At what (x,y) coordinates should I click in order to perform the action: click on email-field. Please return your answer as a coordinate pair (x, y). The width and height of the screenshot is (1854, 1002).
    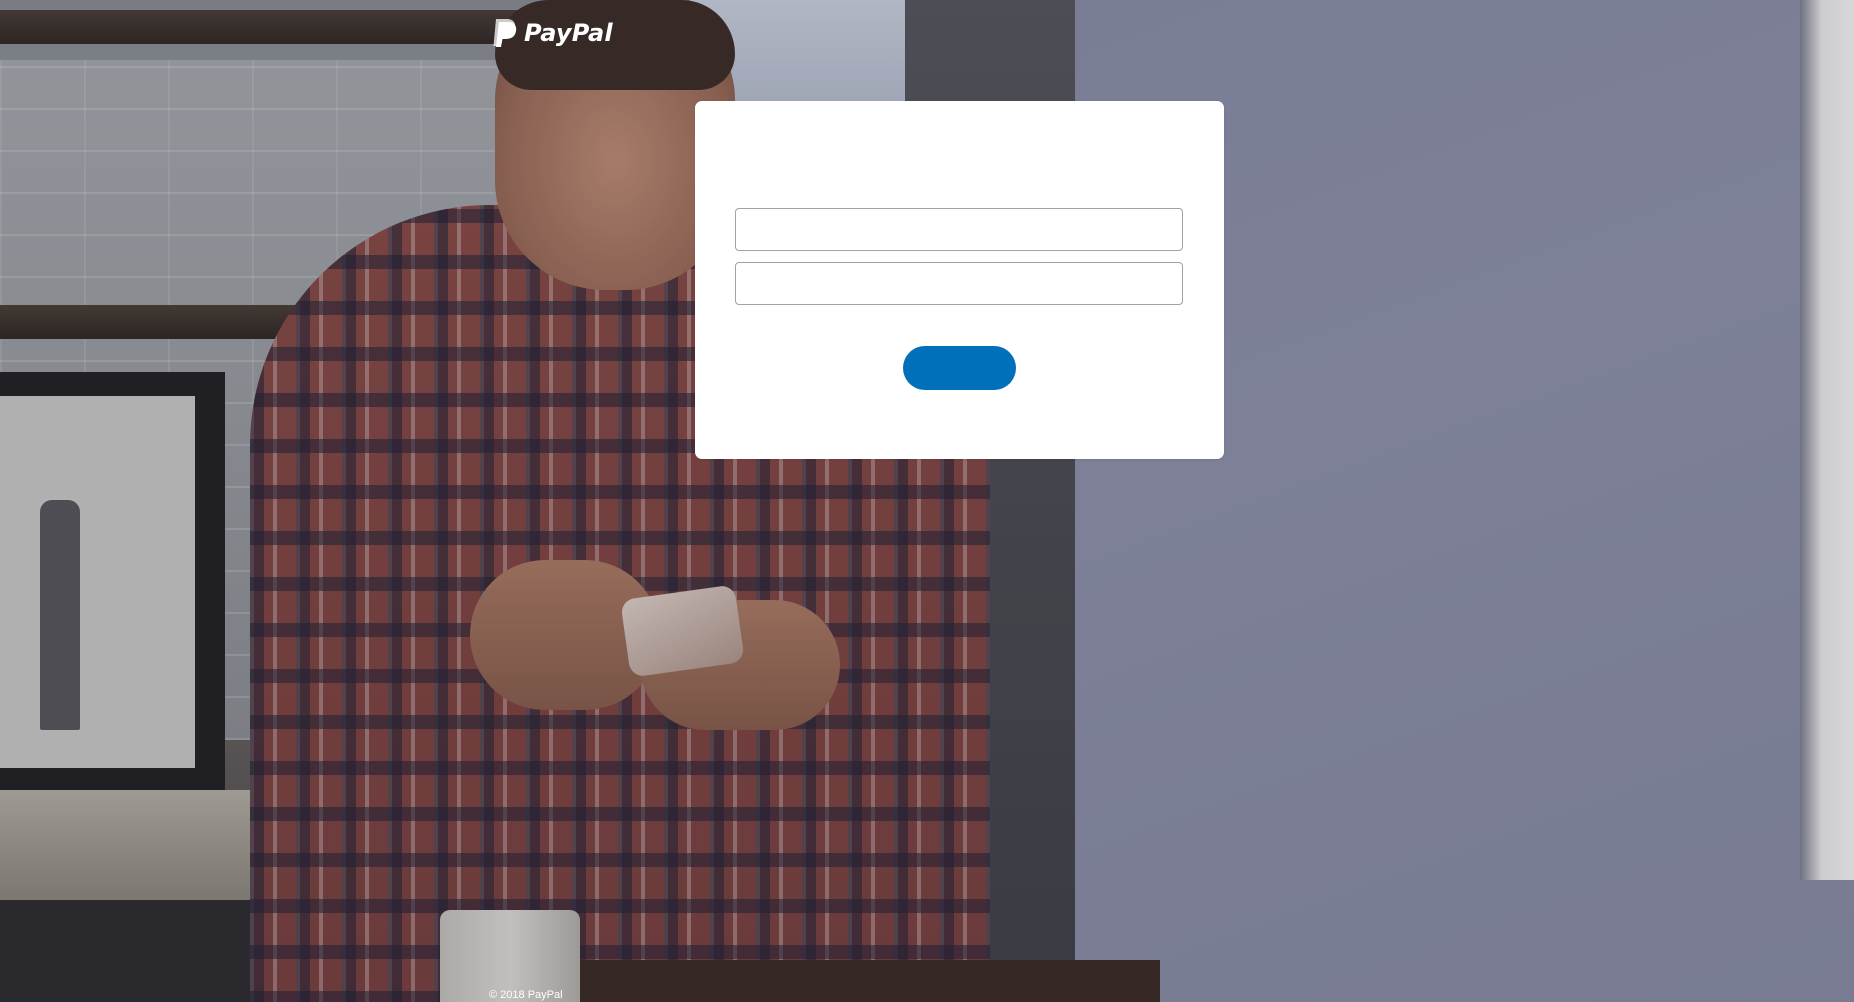
    Looking at the image, I should click on (959, 229).